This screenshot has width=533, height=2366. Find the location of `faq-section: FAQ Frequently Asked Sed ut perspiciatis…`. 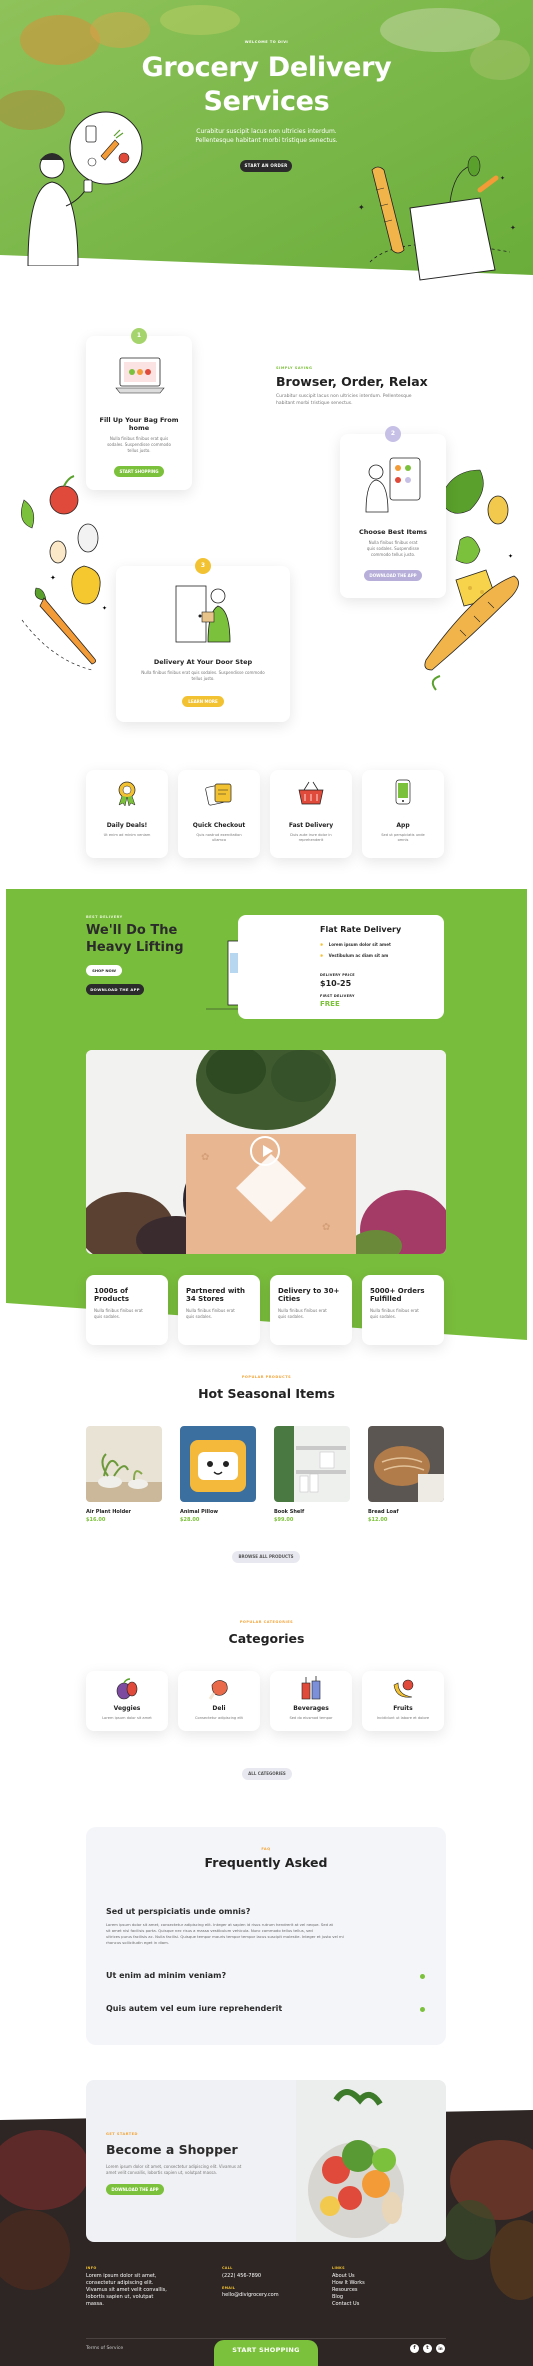

faq-section: FAQ Frequently Asked Sed ut perspiciatis… is located at coordinates (266, 1936).